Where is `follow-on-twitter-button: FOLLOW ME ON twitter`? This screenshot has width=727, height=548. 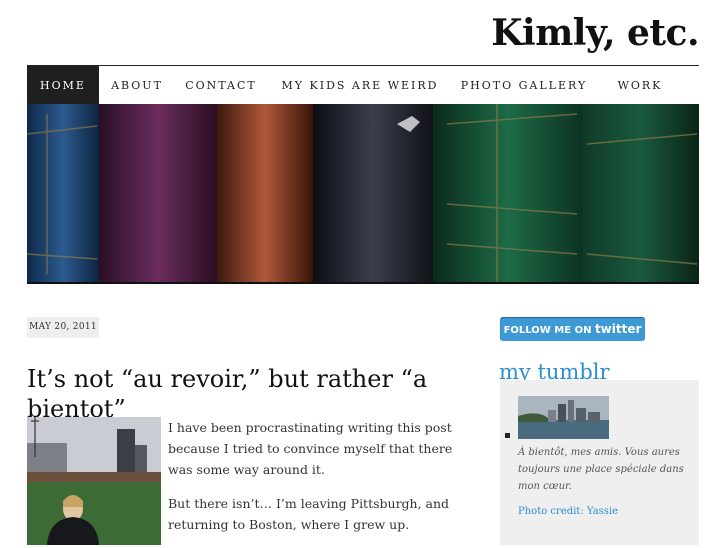 follow-on-twitter-button: FOLLOW ME ON twitter is located at coordinates (572, 329).